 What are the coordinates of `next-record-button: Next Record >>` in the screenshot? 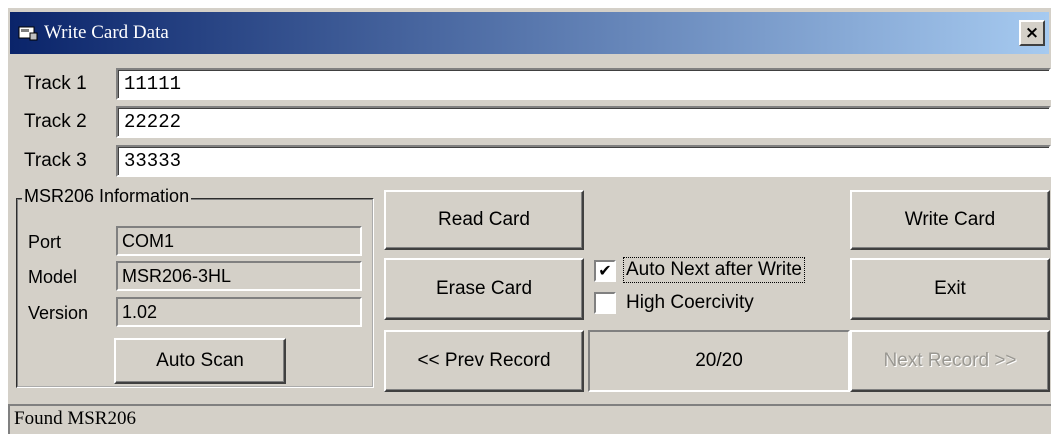 It's located at (950, 361).